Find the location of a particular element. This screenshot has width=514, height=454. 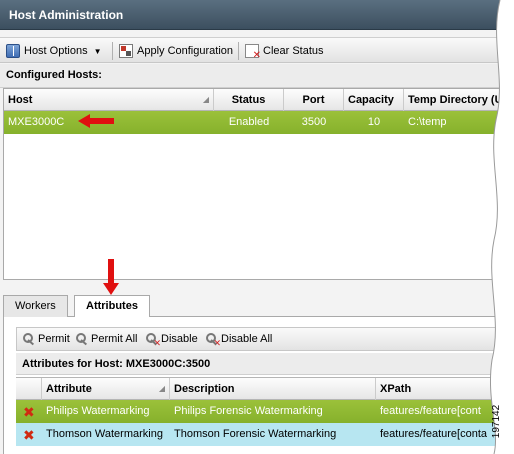

description-cell: Thomson Forensic Watermarking is located at coordinates (255, 434).